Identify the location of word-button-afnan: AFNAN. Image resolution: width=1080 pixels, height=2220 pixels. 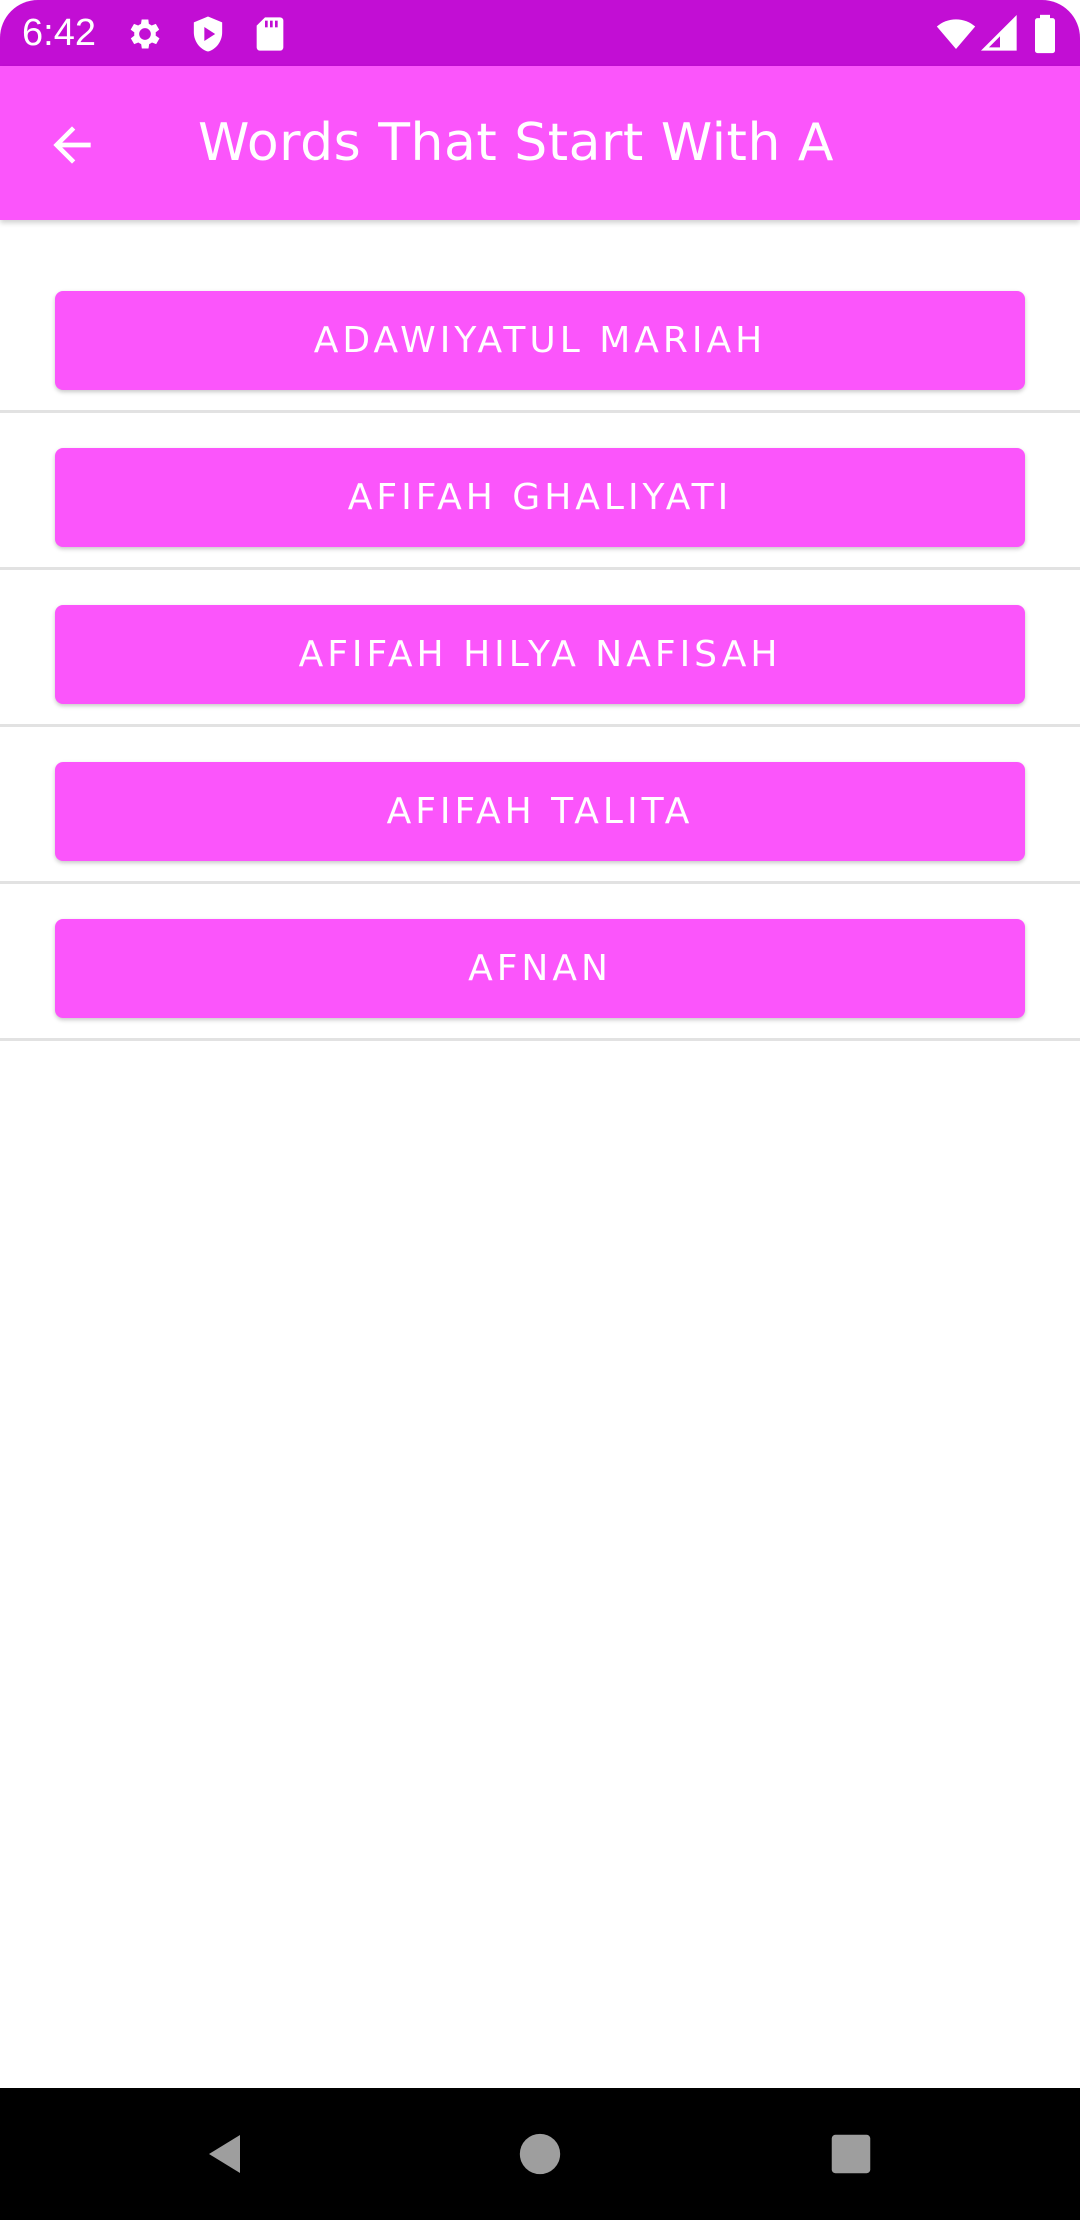
(540, 968).